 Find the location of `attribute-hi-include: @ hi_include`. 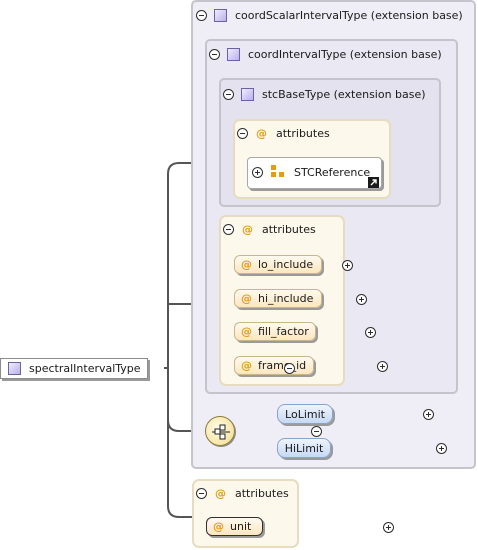

attribute-hi-include: @ hi_include is located at coordinates (278, 298).